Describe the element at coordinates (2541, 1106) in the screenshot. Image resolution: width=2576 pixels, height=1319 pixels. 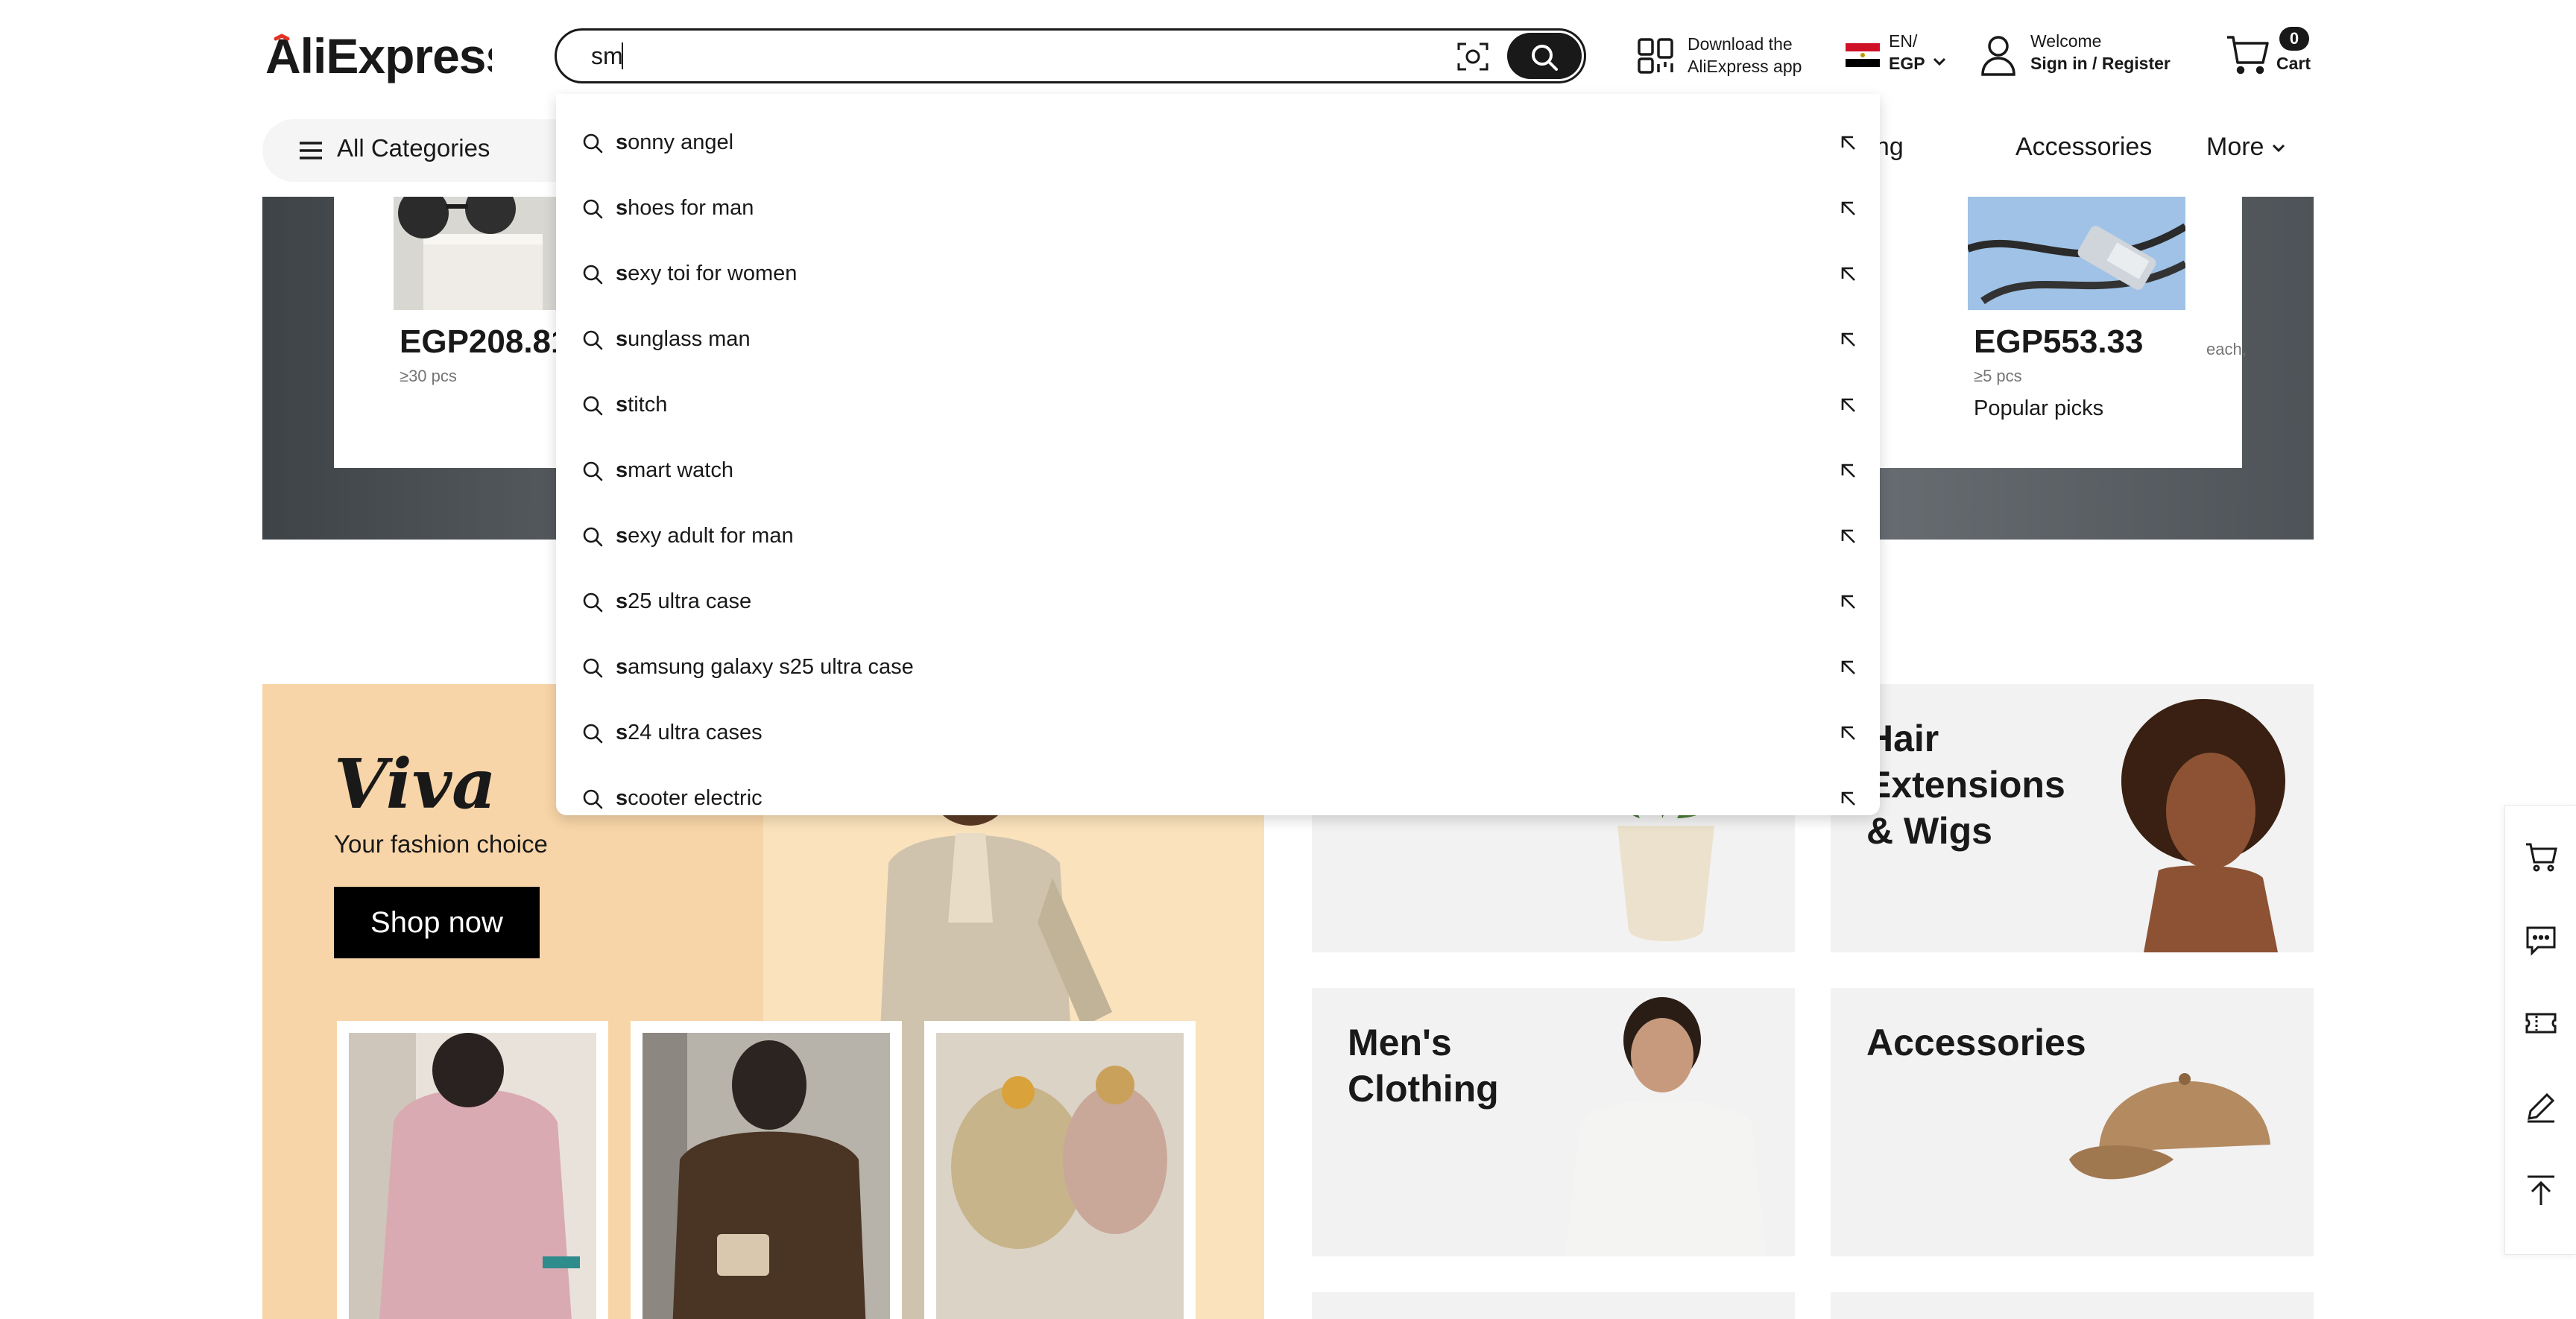
I see `edit-icon` at that location.